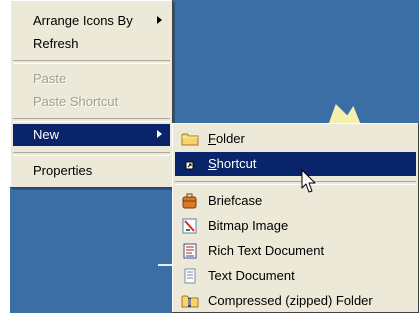  What do you see at coordinates (248, 225) in the screenshot?
I see `bitmap-image-label: Bitmap Image` at bounding box center [248, 225].